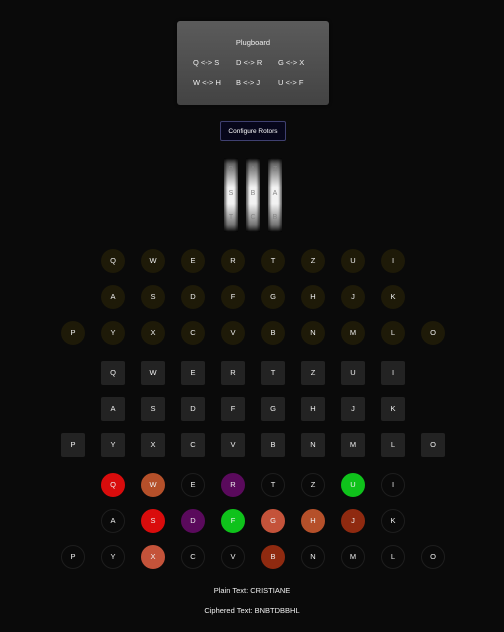  What do you see at coordinates (273, 445) in the screenshot?
I see `key-b: B` at bounding box center [273, 445].